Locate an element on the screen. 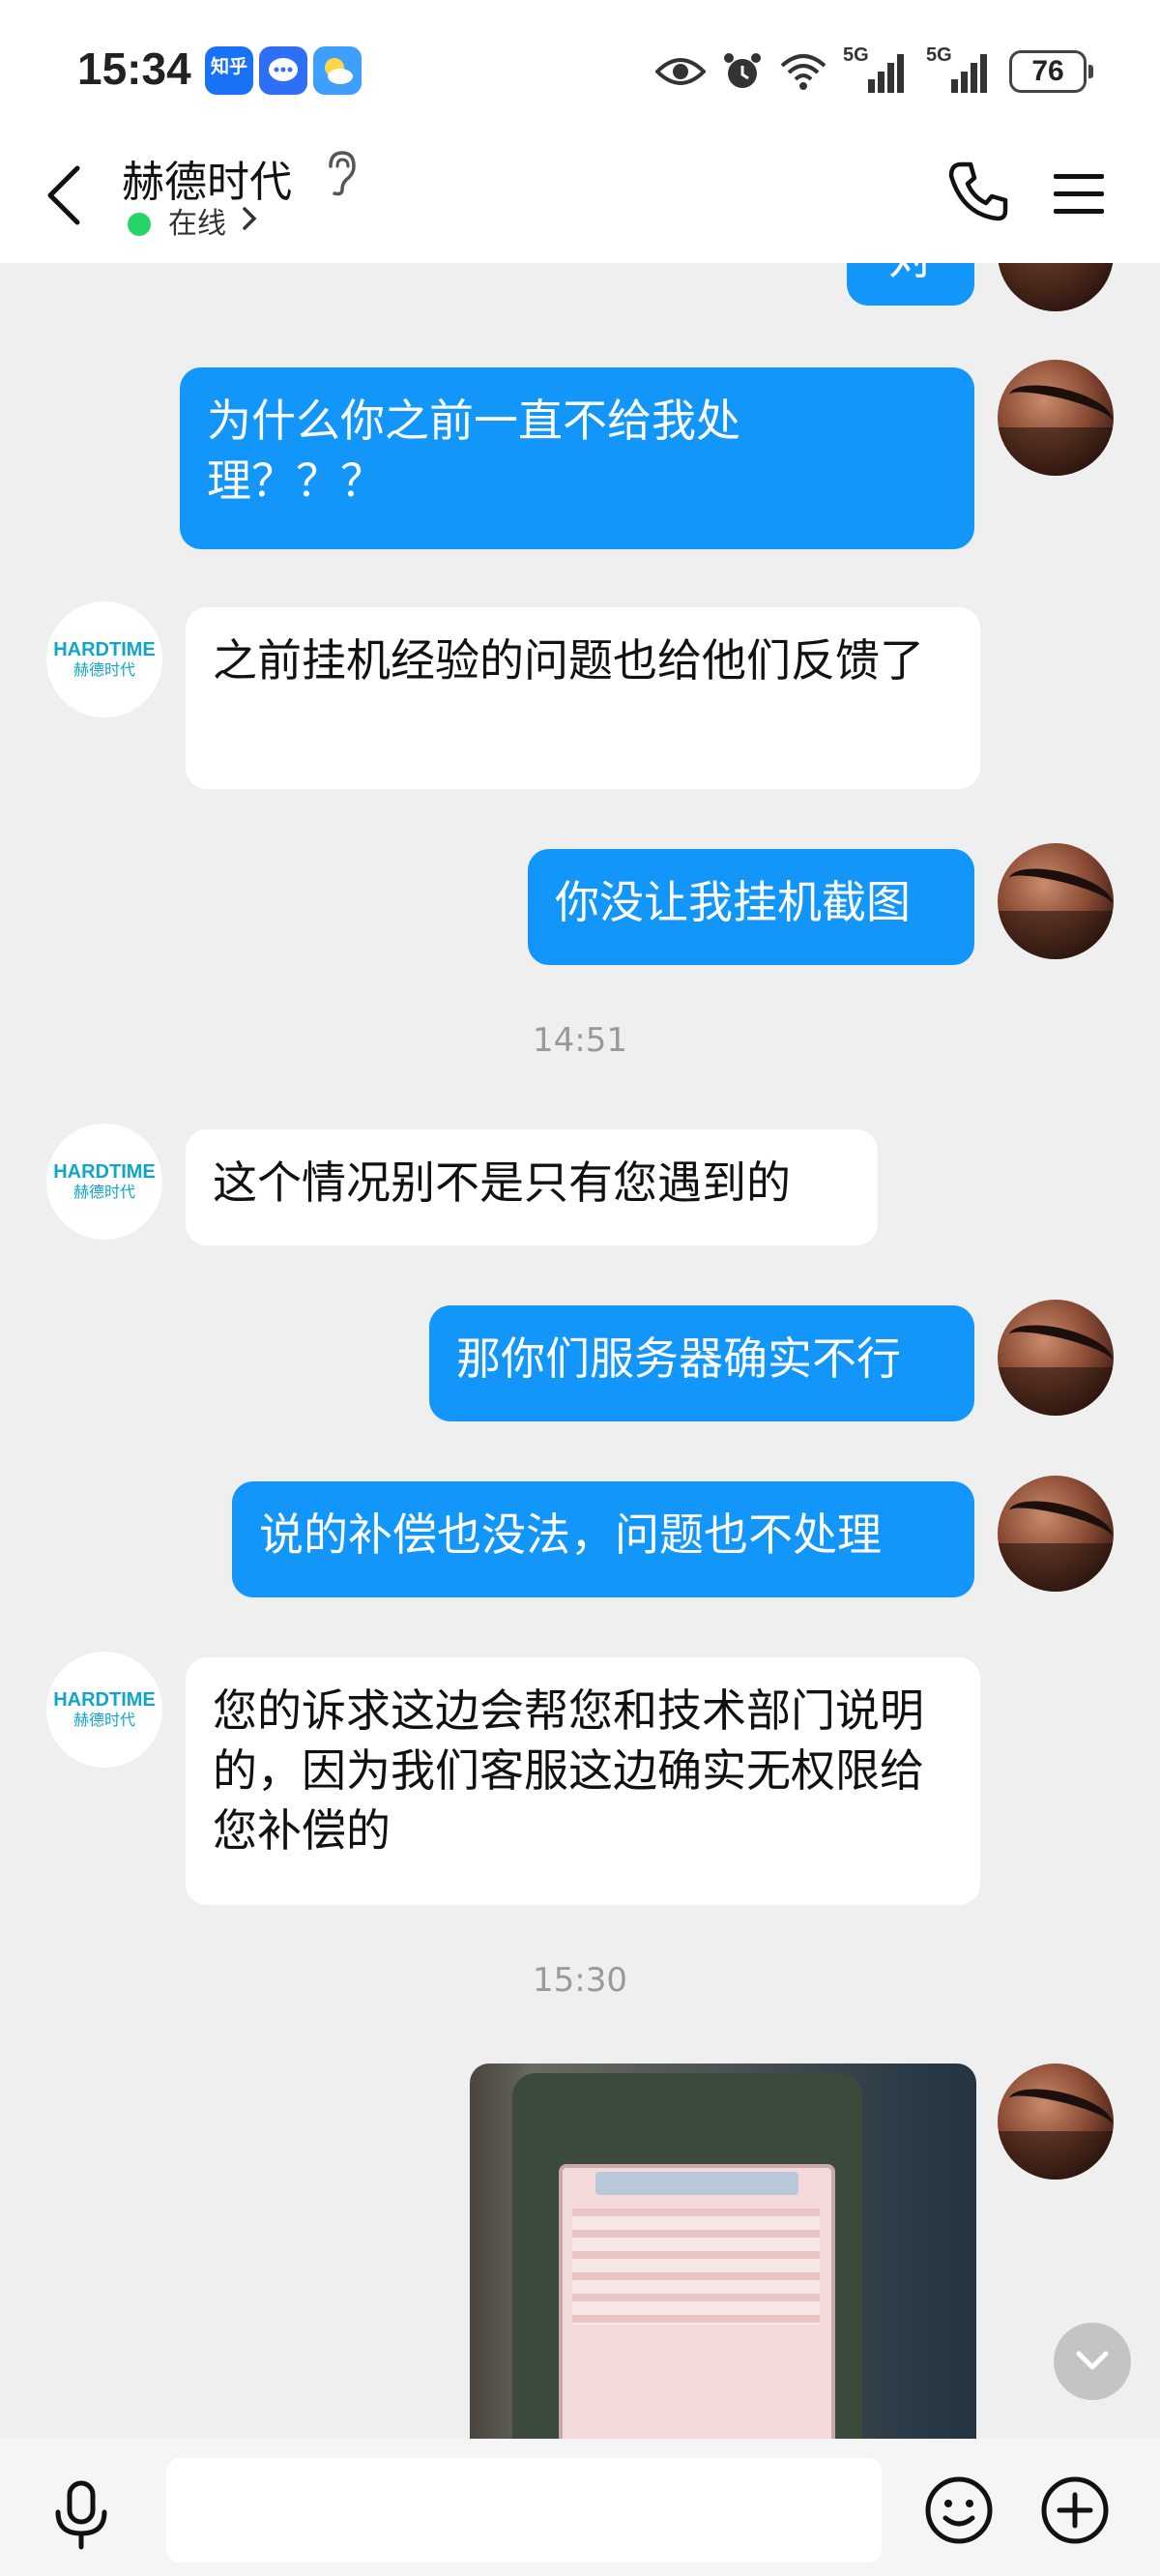 The image size is (1160, 2576). voice-button is located at coordinates (81, 2514).